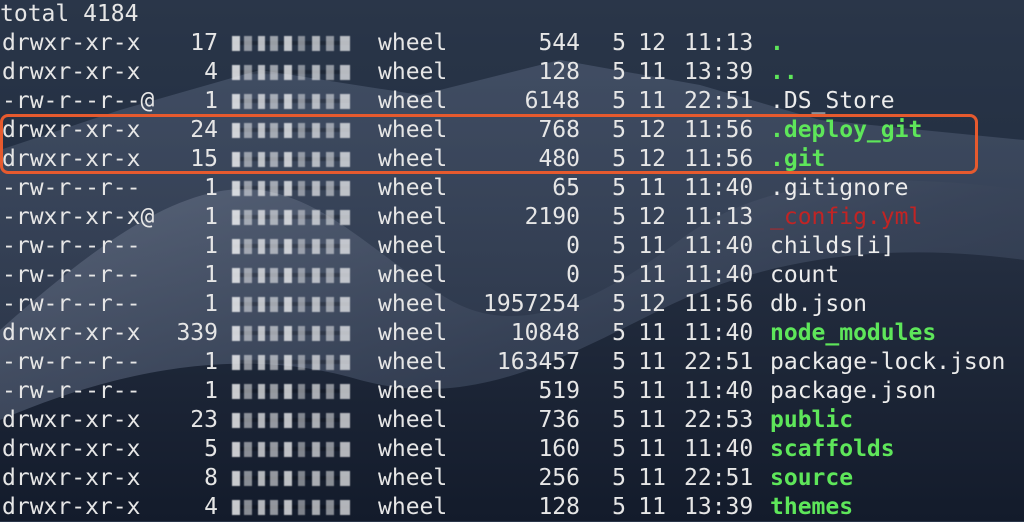  I want to click on file-size: 6148, so click(552, 101).